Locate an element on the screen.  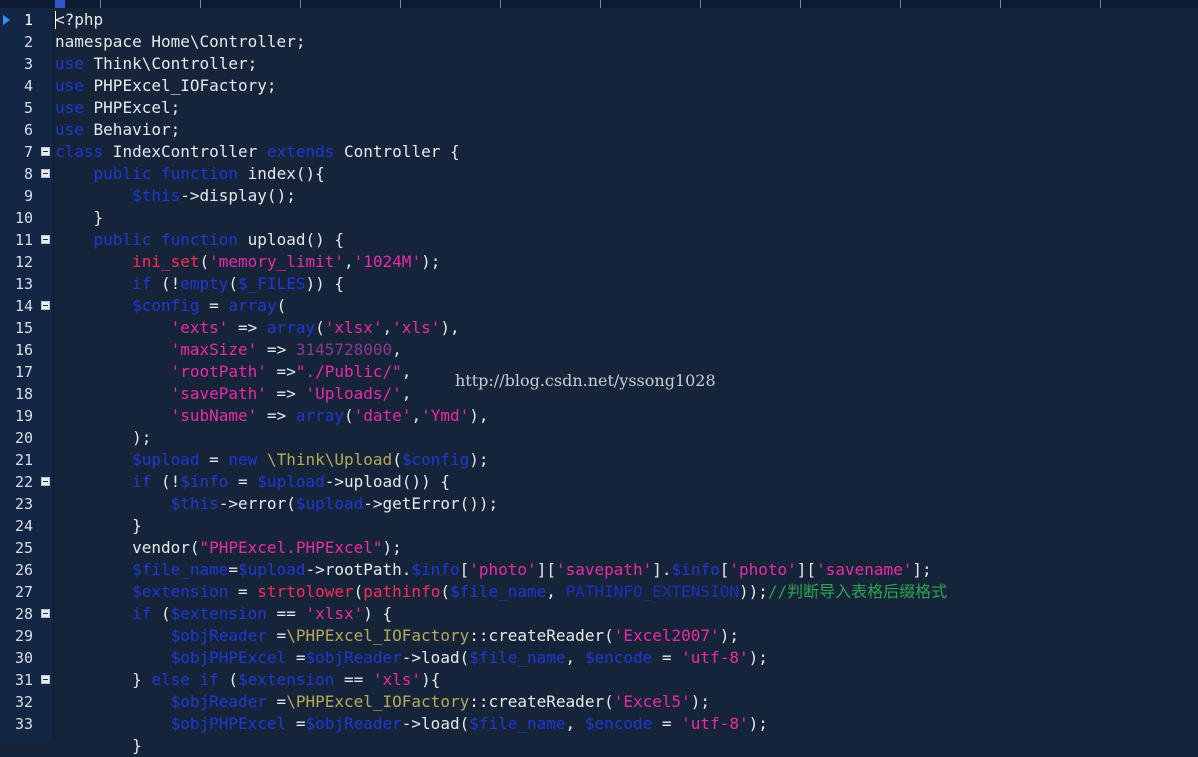
code-line: 31 } else if ($extension == 'xls'){ is located at coordinates (599, 680).